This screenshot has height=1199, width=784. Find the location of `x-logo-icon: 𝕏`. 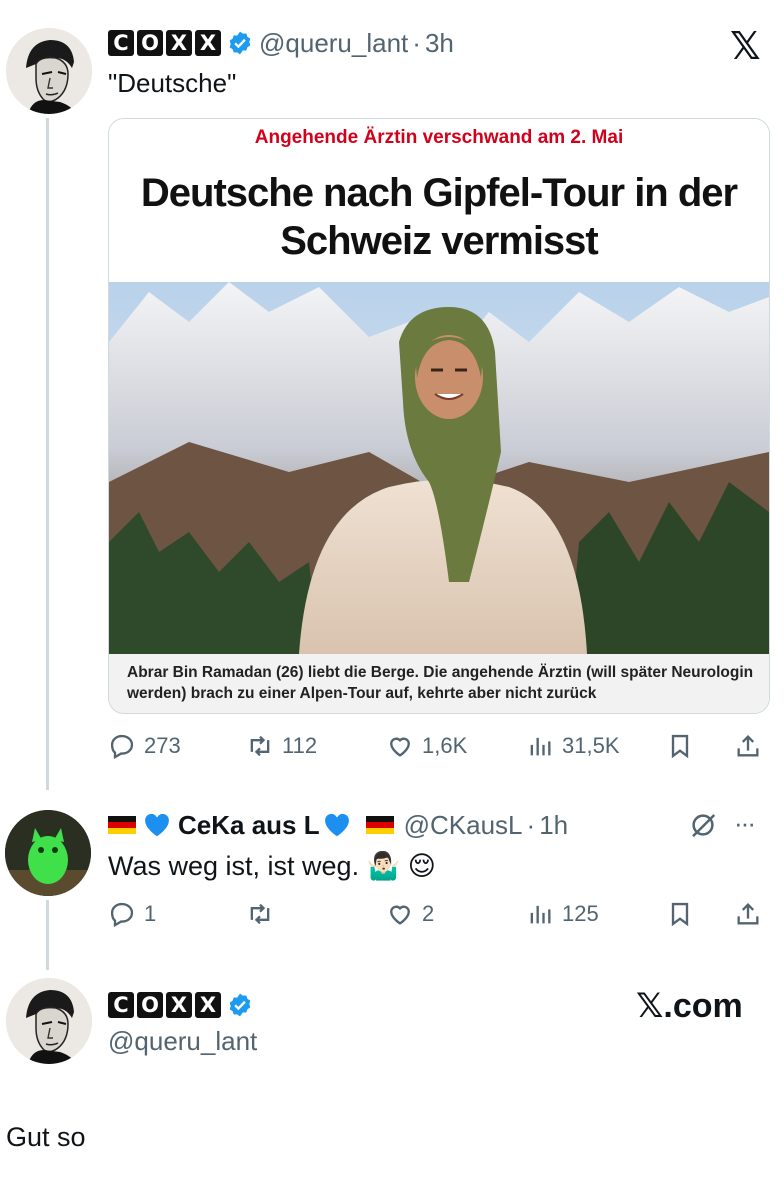

x-logo-icon: 𝕏 is located at coordinates (745, 46).